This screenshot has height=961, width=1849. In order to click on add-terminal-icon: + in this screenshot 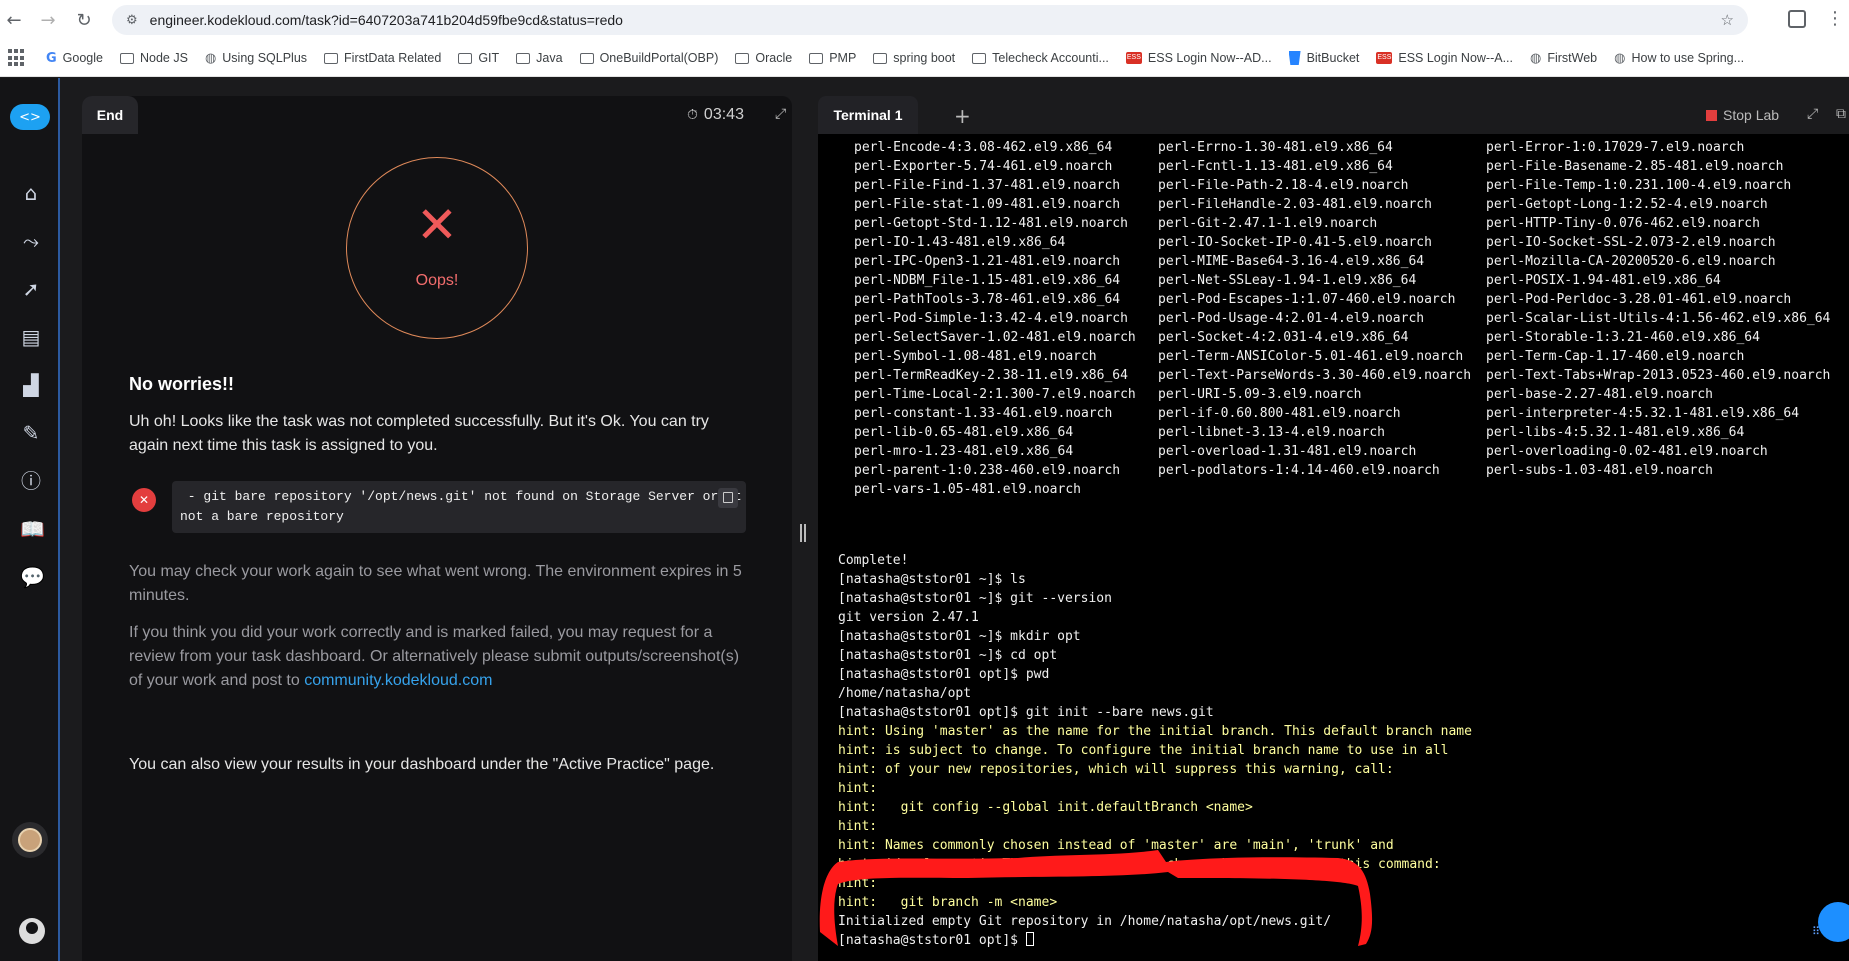, I will do `click(962, 116)`.